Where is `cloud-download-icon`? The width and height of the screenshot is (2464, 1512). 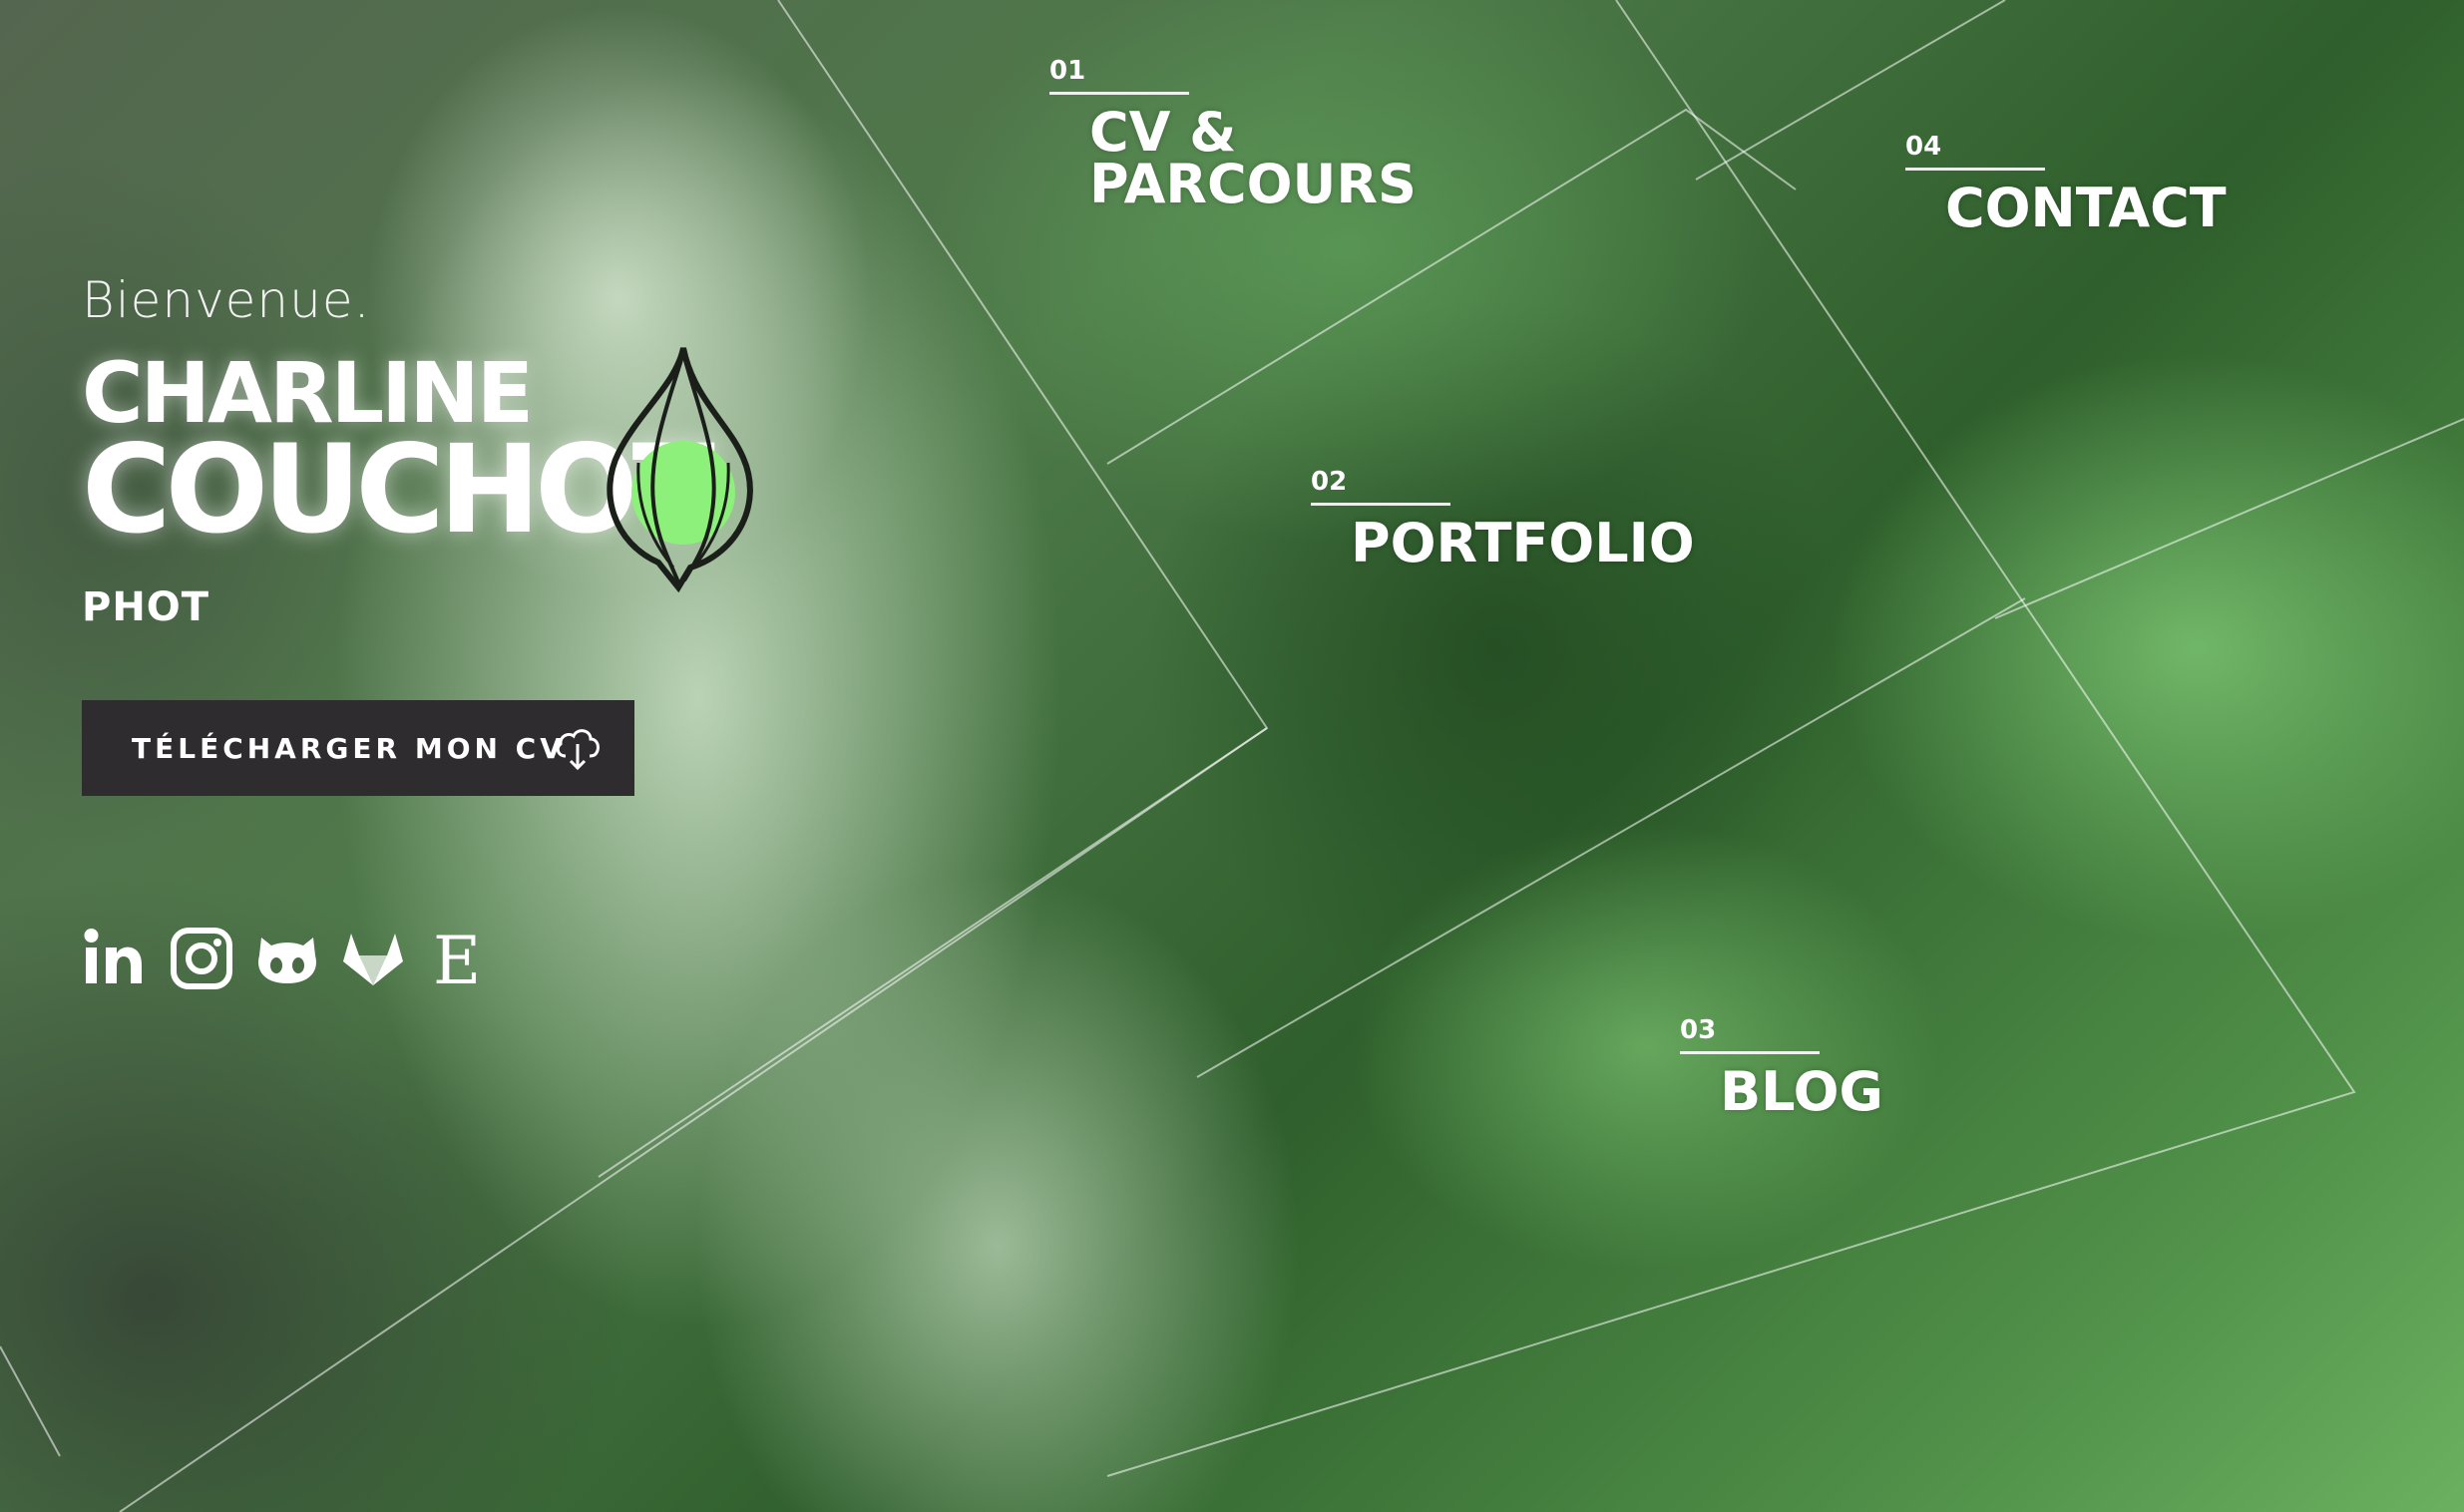 cloud-download-icon is located at coordinates (578, 750).